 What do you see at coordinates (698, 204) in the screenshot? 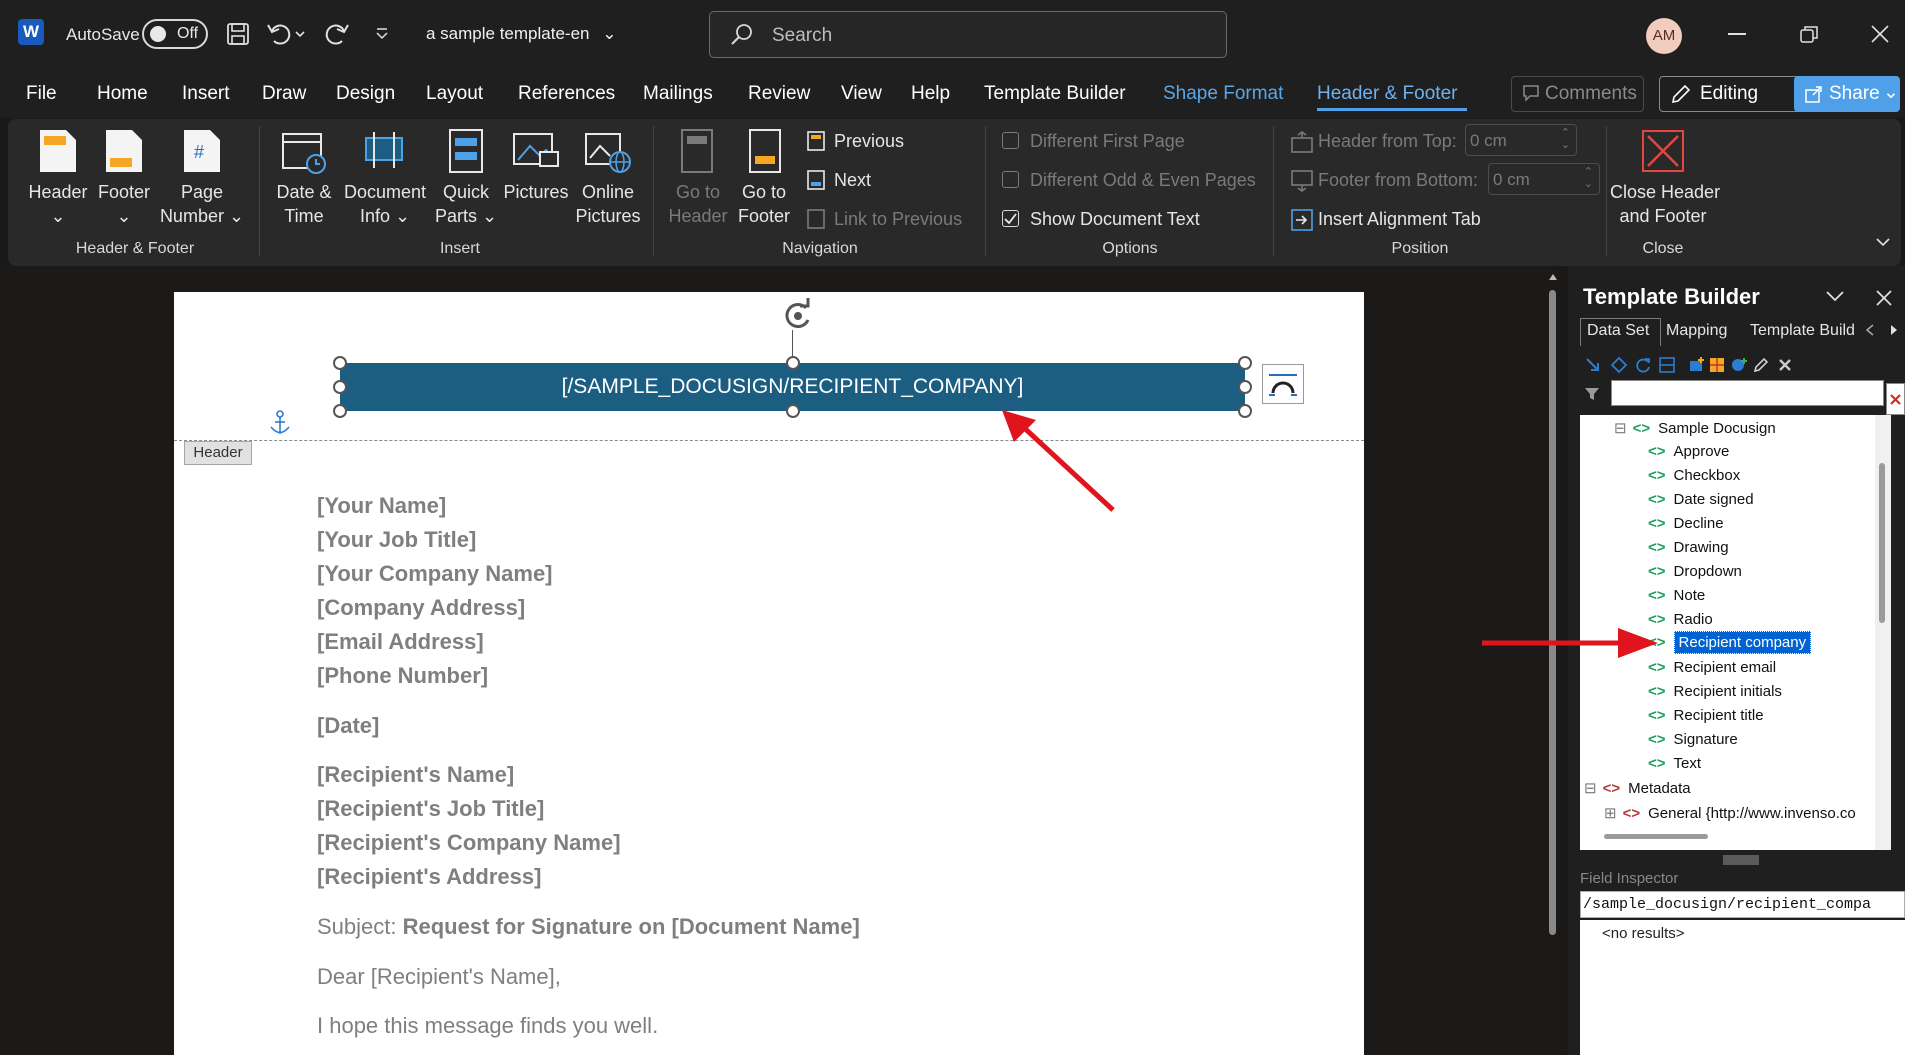
I see `go-to-header-button: Go to Header` at bounding box center [698, 204].